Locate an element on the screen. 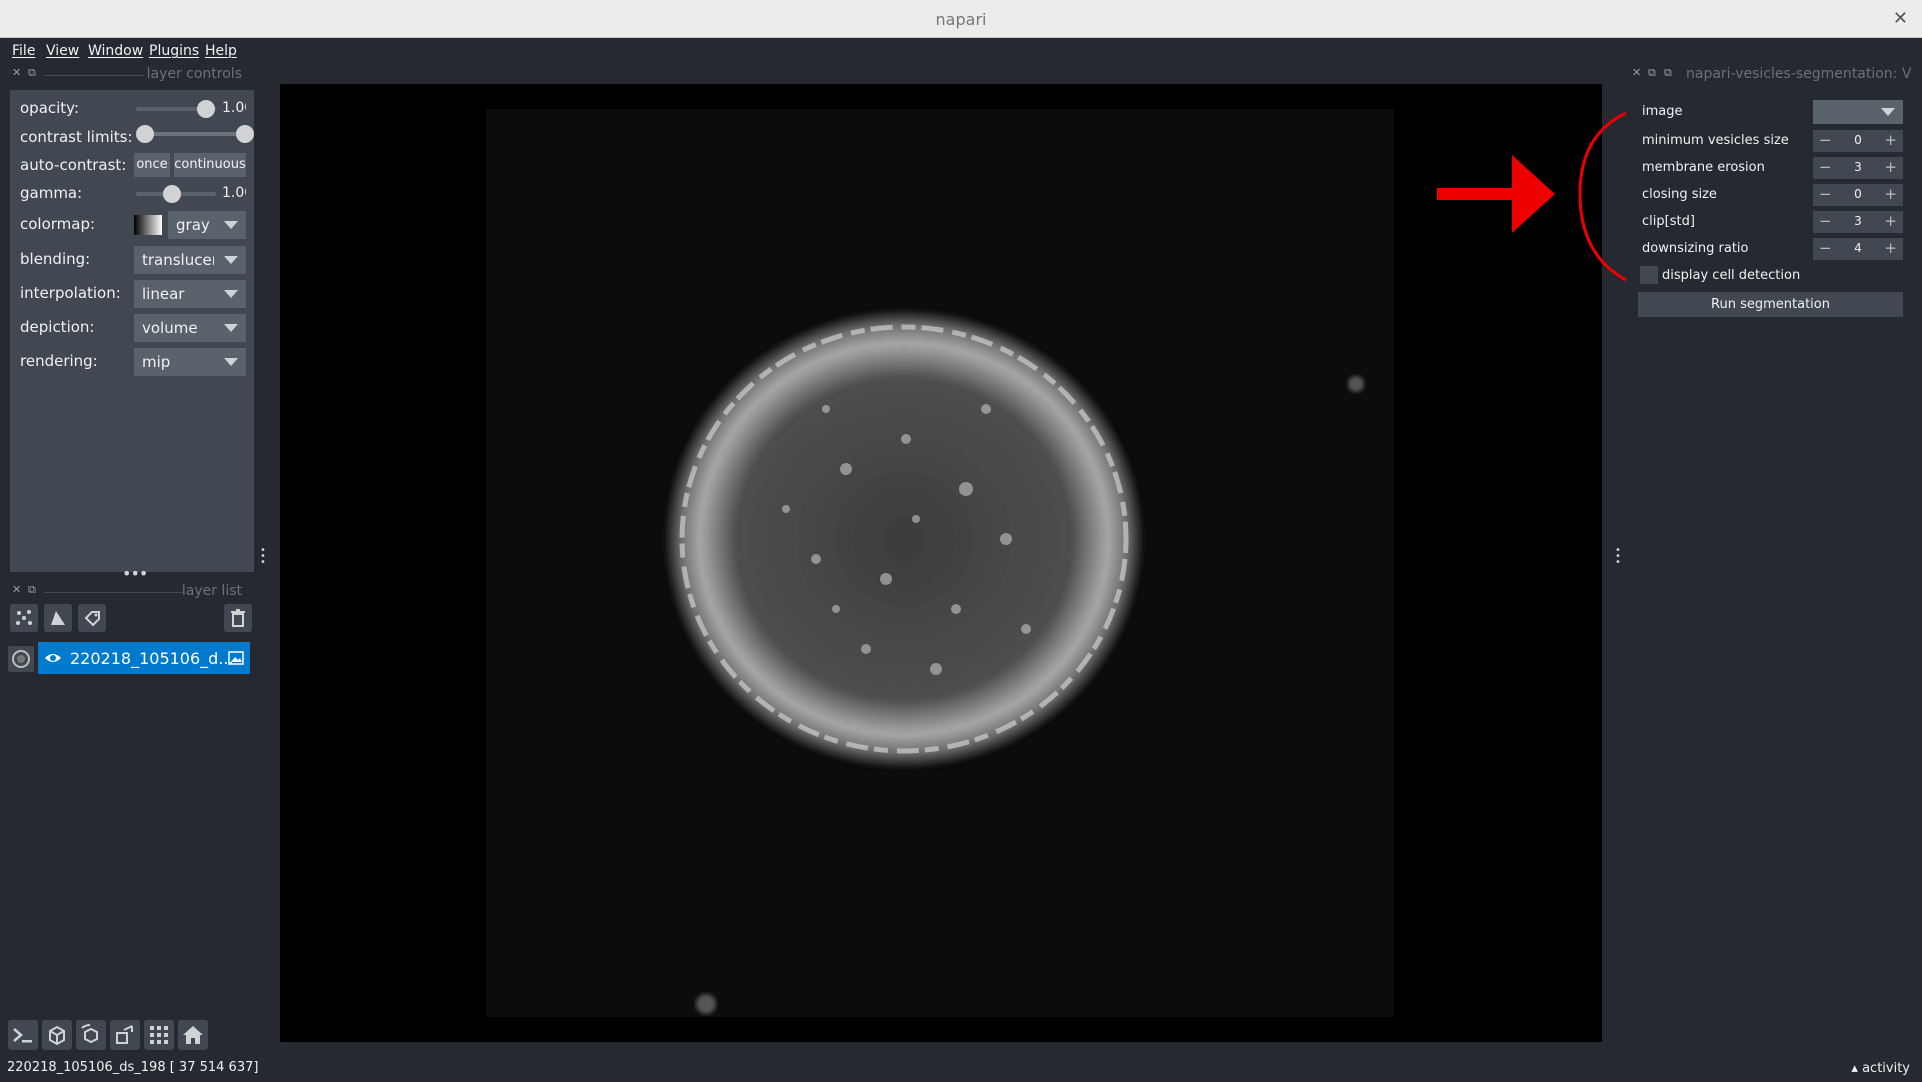 The image size is (1922, 1082). window-titlebar: napari ✕ is located at coordinates (961, 19).